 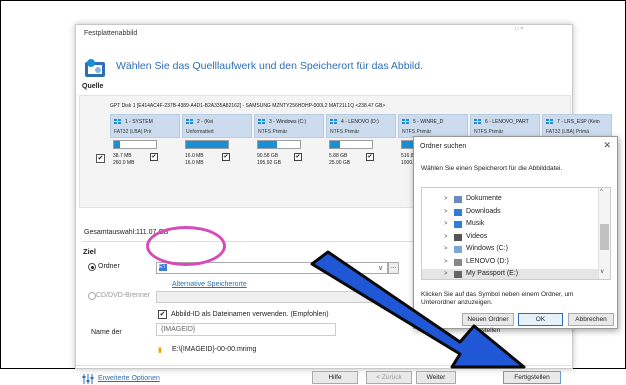 I want to click on dialog-title: Festplattenabbild, so click(x=111, y=33).